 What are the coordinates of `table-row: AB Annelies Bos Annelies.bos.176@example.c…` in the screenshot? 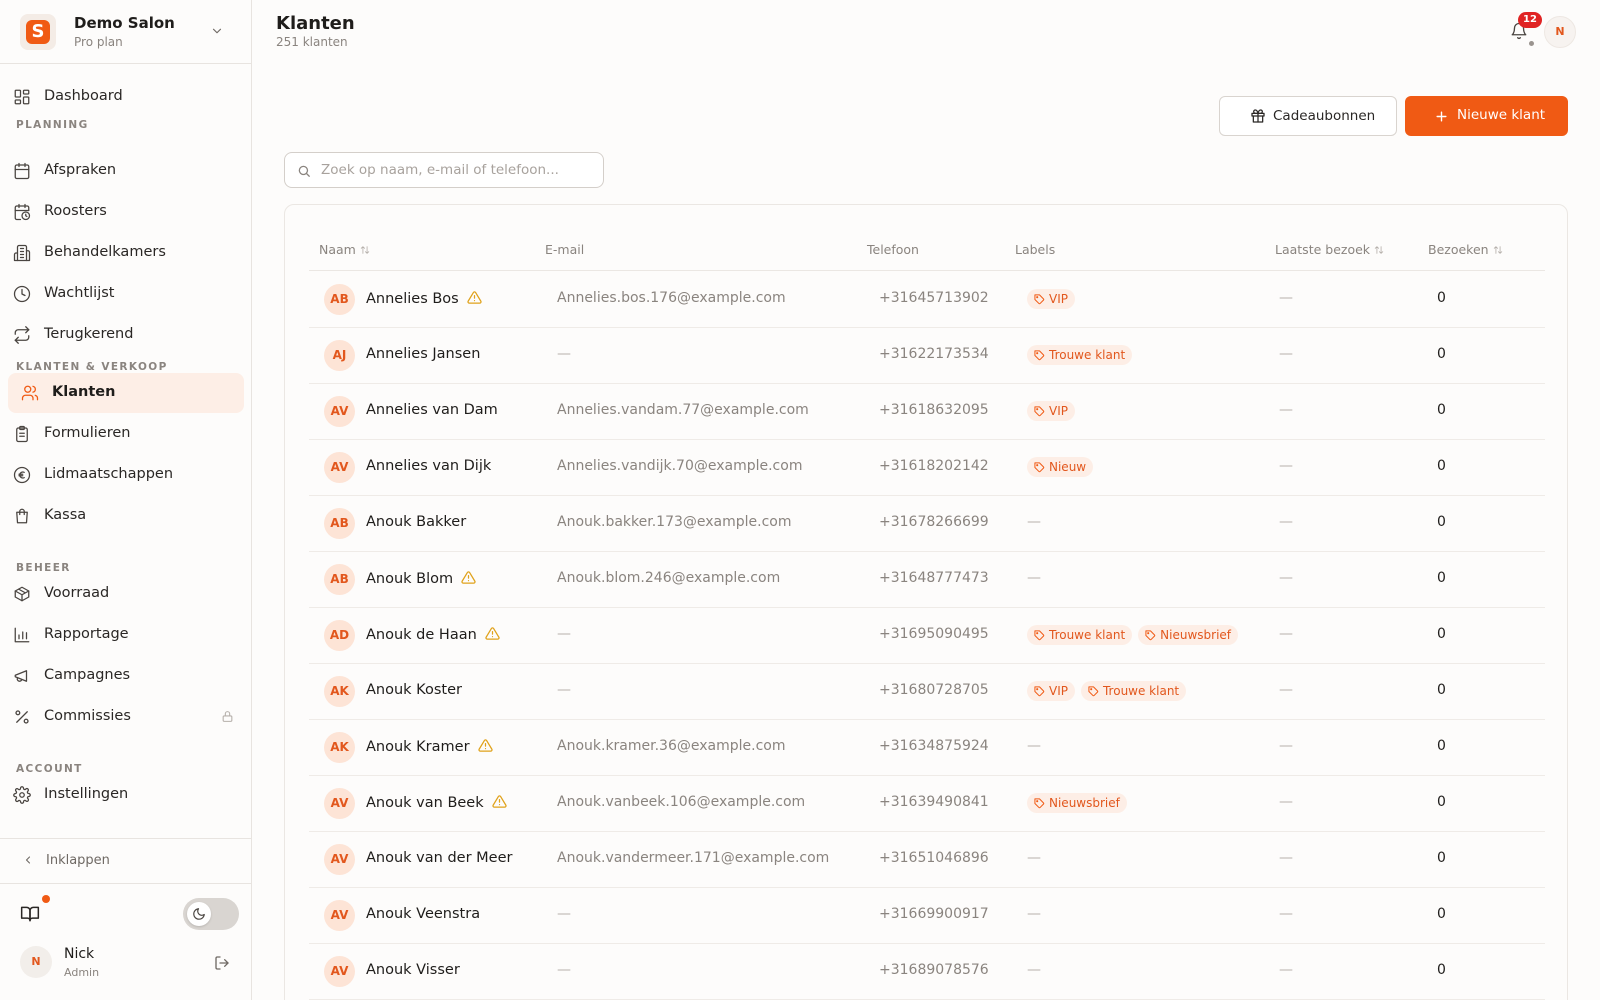 It's located at (927, 299).